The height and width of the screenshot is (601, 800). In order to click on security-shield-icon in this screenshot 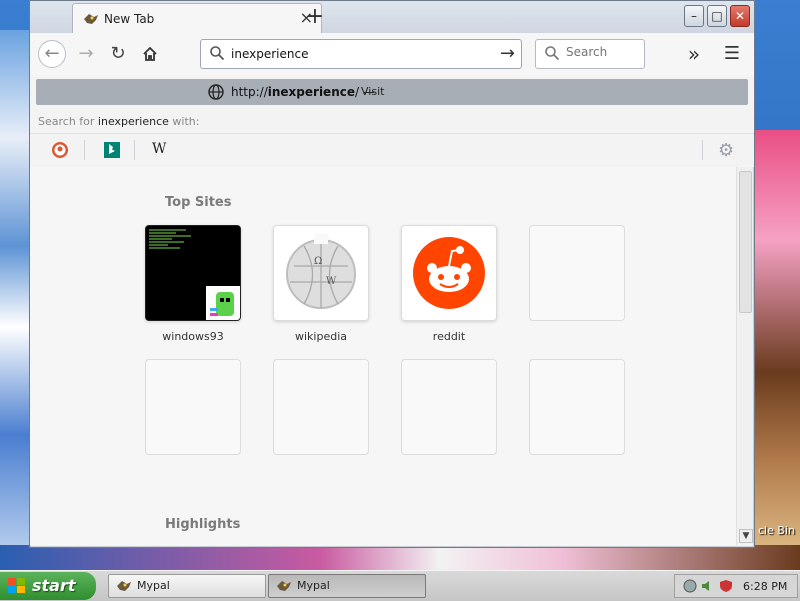, I will do `click(726, 586)`.